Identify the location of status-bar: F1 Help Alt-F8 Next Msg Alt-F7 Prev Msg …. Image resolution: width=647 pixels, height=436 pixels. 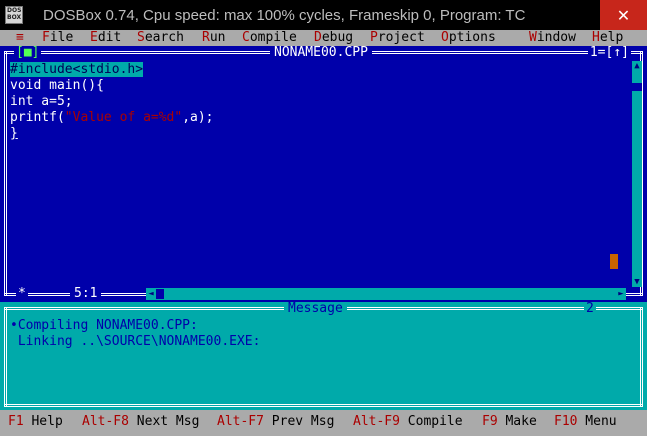
(323, 423).